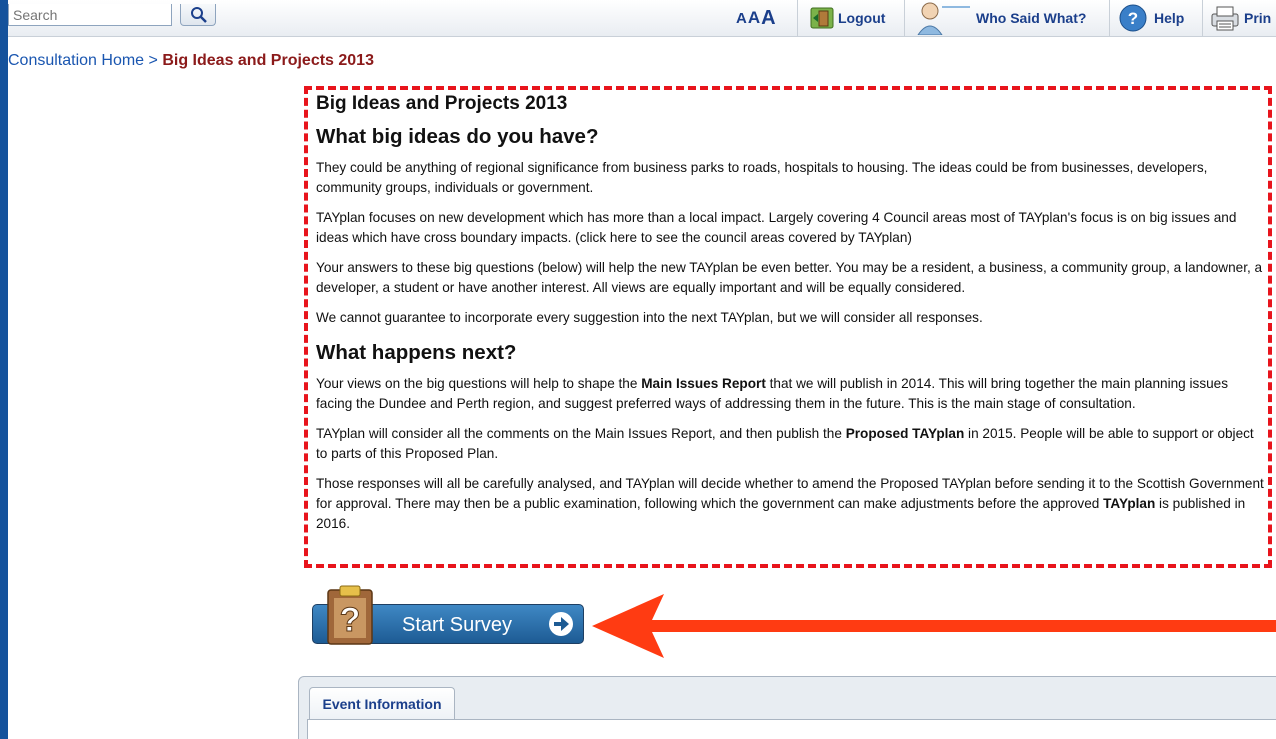 This screenshot has height=739, width=1276. I want to click on clipboard-question-icon: ?, so click(350, 615).